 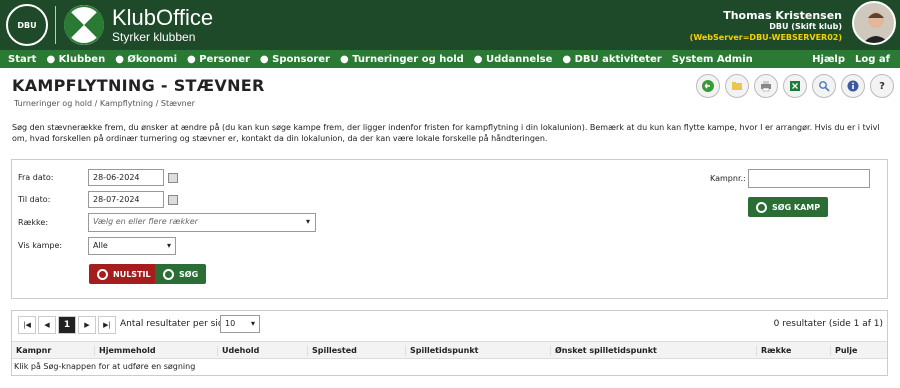 I want to click on result-count: 0 resultater (side 1 af 1), so click(x=828, y=324).